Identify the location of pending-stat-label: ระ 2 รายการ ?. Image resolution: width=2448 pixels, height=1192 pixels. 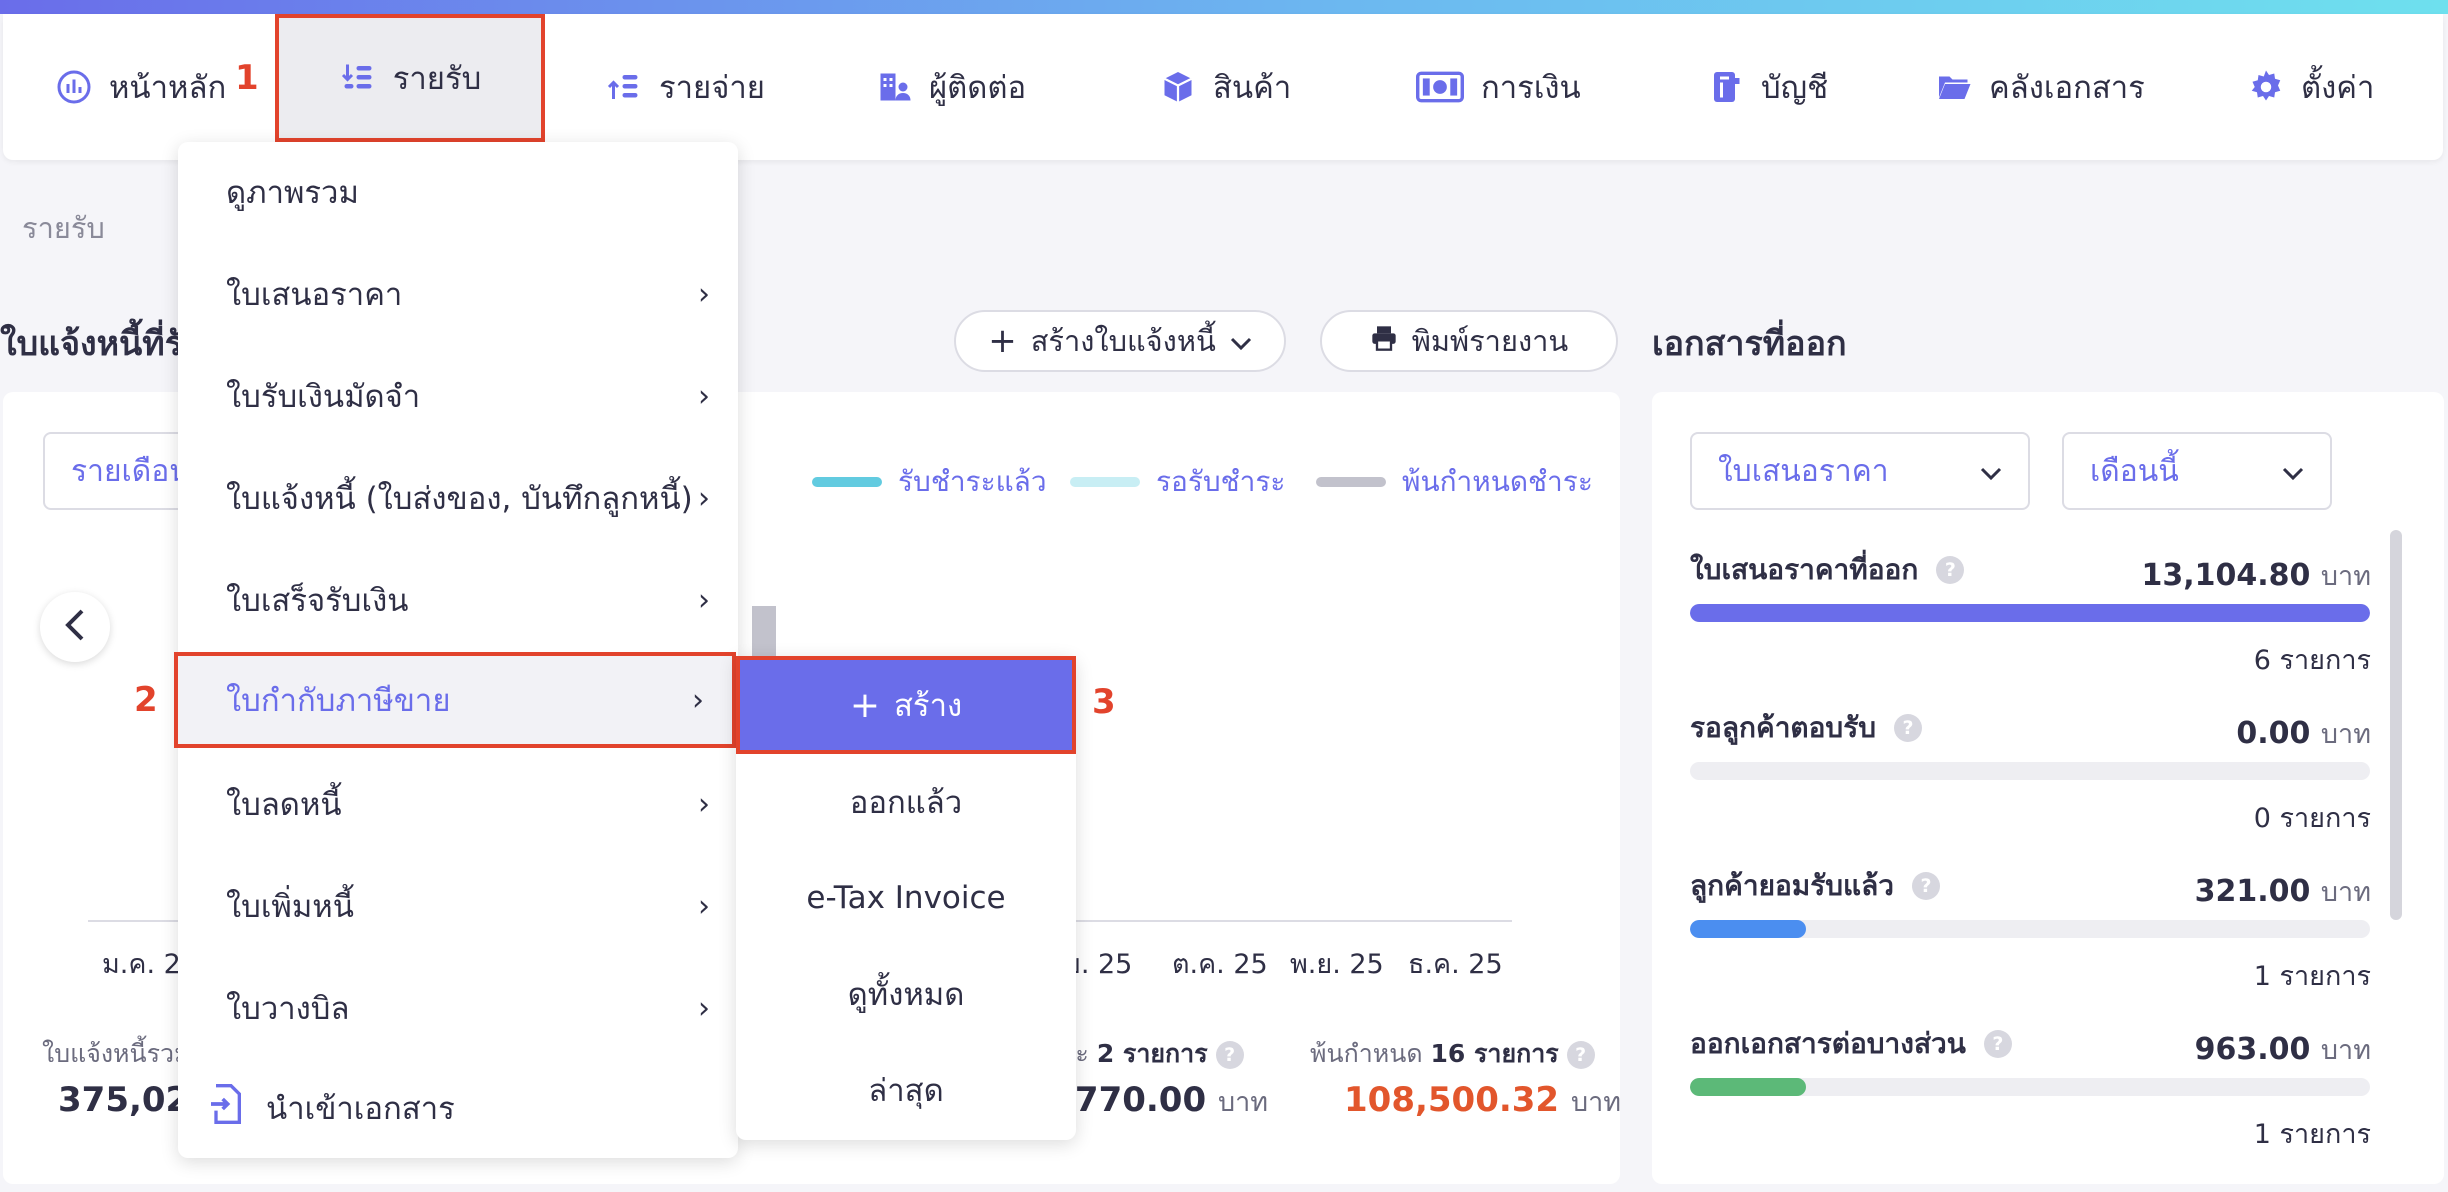
(1153, 1054).